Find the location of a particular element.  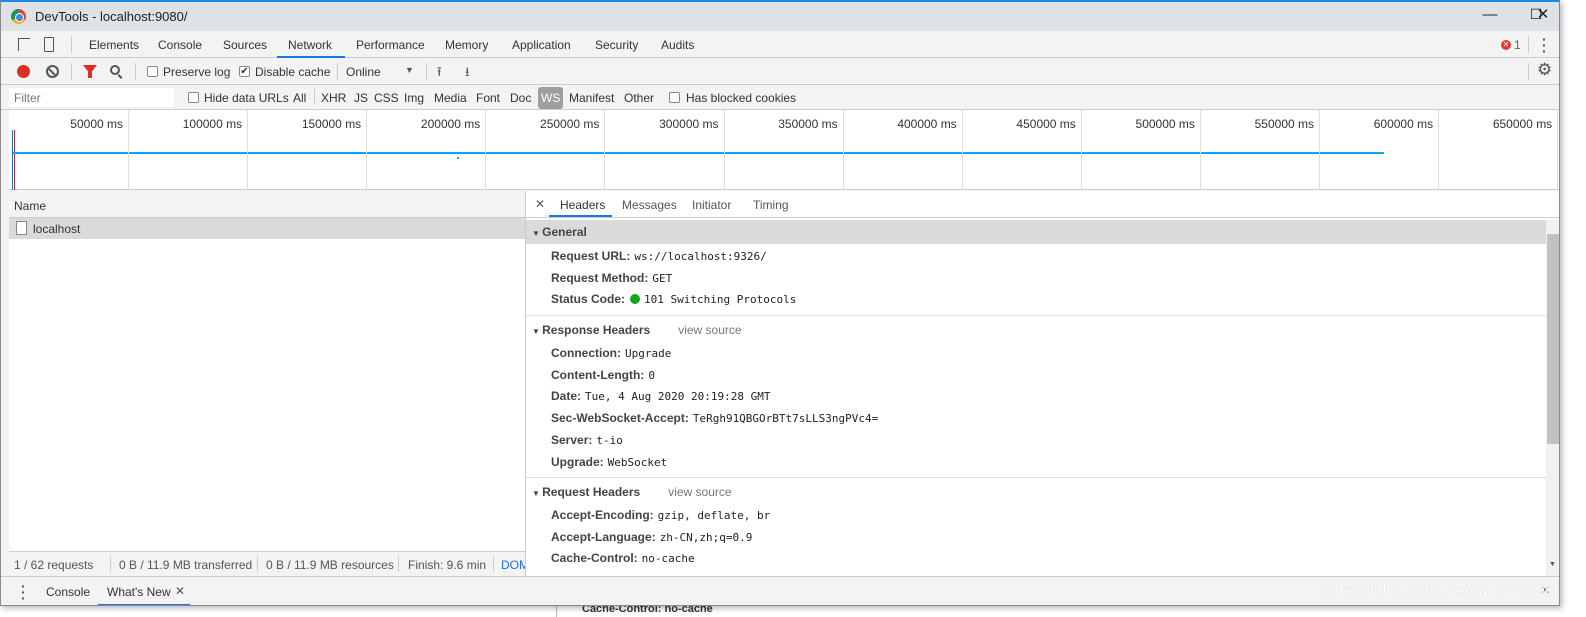

tab-console: Console is located at coordinates (180, 45).